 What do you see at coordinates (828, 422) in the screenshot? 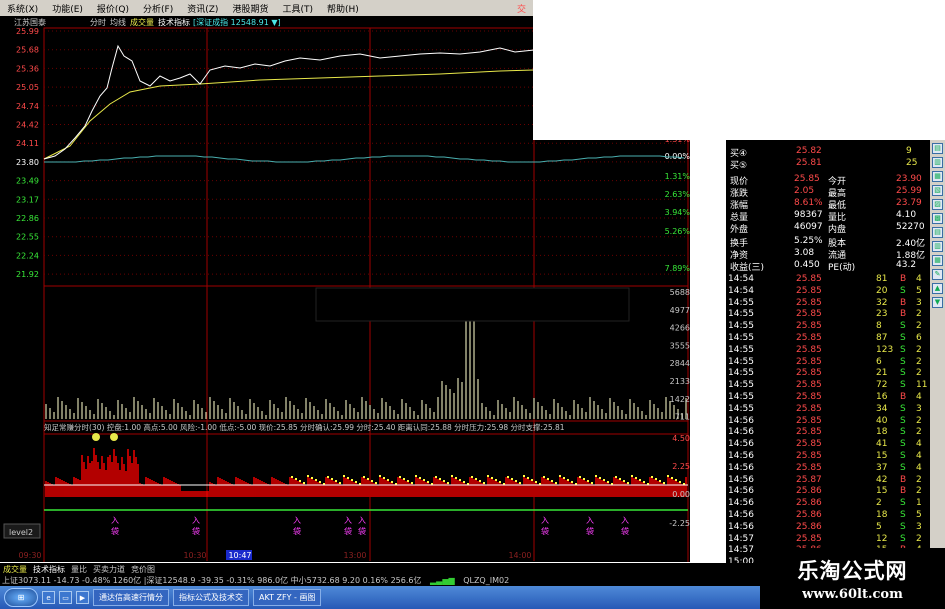
I see `quote-row: 14:56 25.85 40 S 2` at bounding box center [828, 422].